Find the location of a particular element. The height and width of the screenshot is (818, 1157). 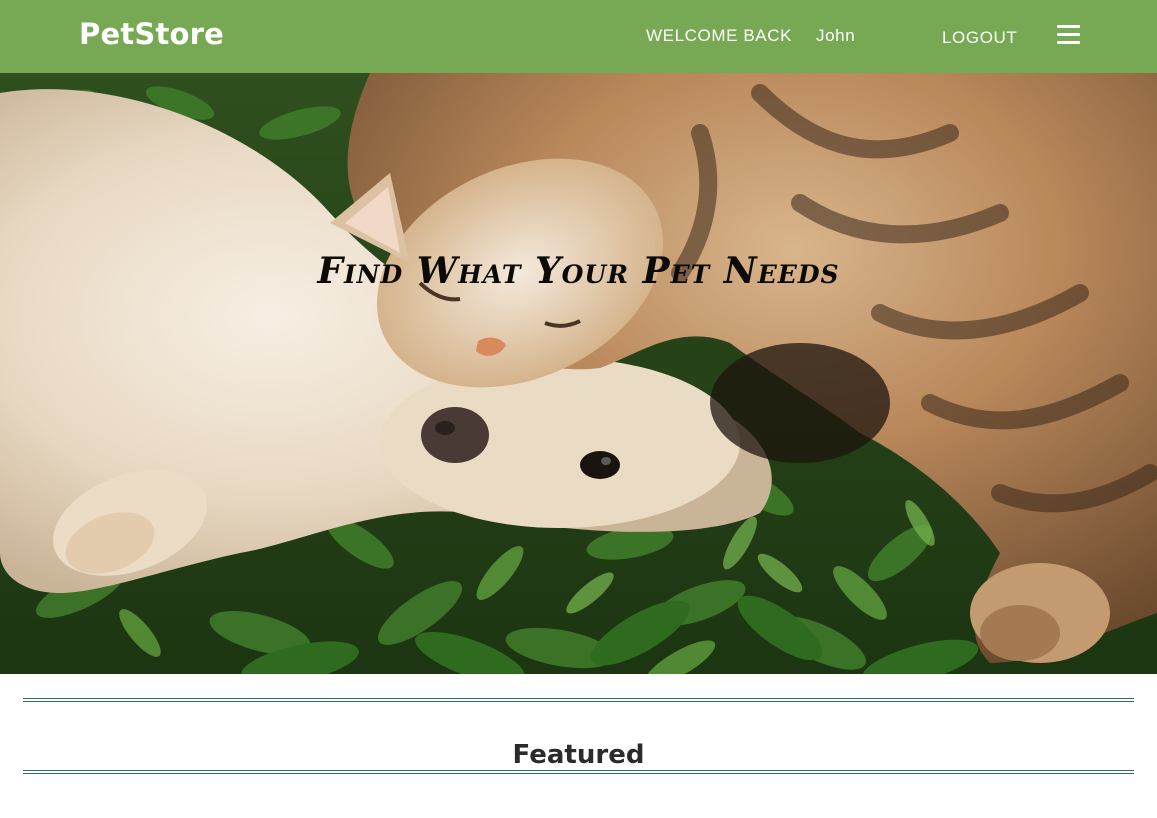

hamburger-menu-icon is located at coordinates (1068, 34).